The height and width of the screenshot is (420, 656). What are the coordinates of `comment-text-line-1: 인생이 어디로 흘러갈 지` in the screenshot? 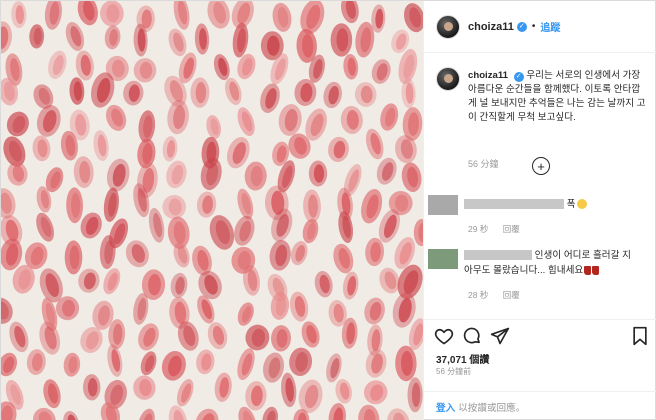 It's located at (547, 256).